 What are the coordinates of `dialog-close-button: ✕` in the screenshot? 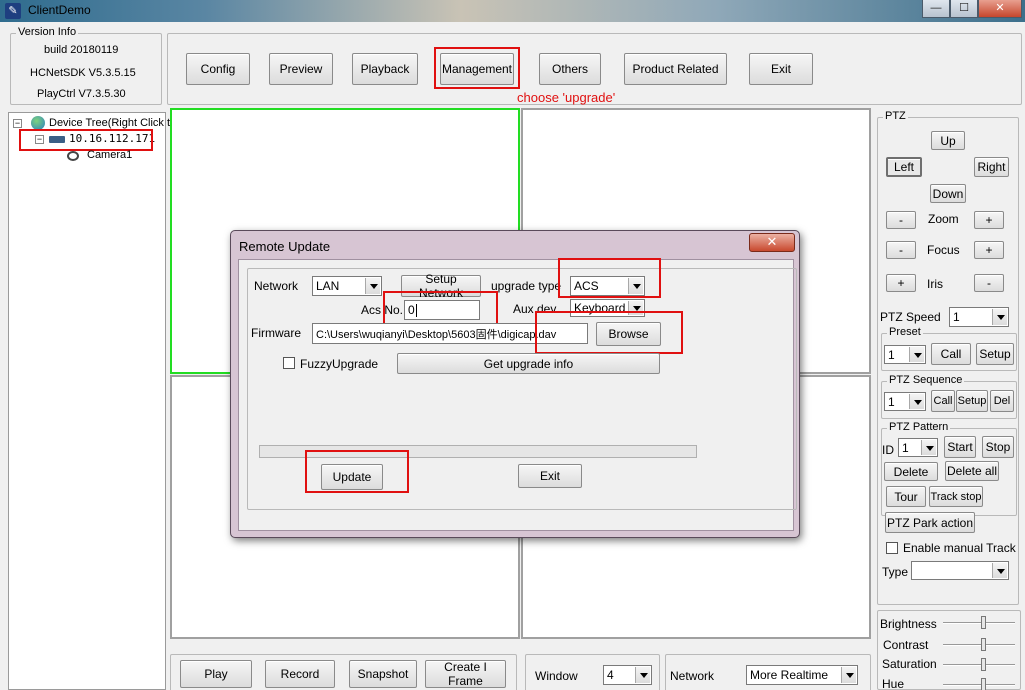 It's located at (772, 242).